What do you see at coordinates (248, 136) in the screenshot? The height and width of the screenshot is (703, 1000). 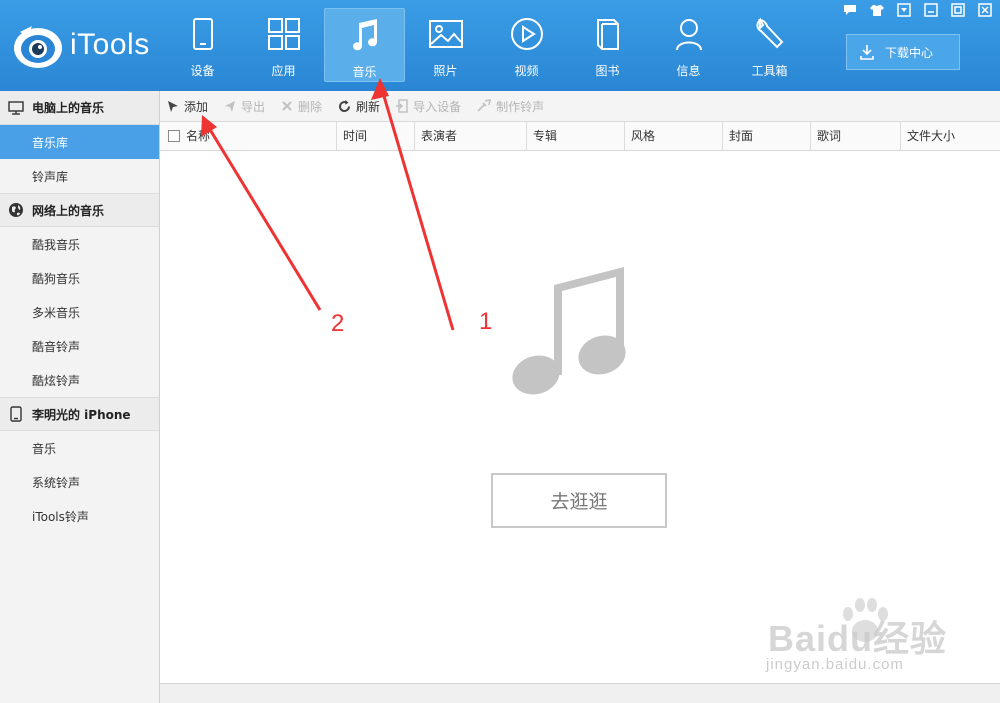 I see `column-header-name: 名称` at bounding box center [248, 136].